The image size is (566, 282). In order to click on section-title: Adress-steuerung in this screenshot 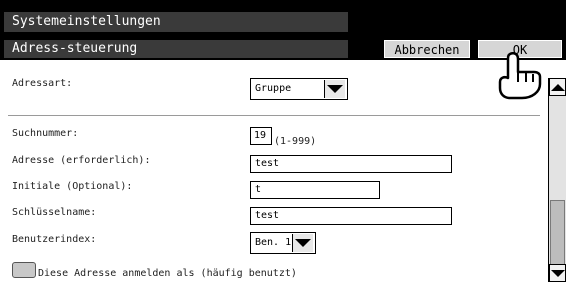, I will do `click(75, 48)`.